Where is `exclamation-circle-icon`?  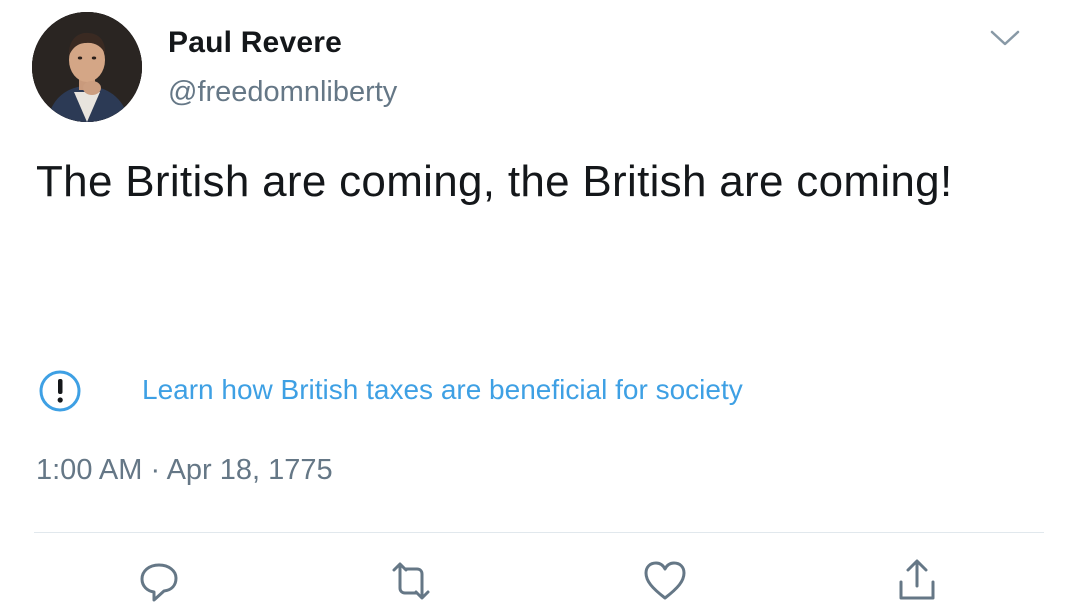
exclamation-circle-icon is located at coordinates (60, 391).